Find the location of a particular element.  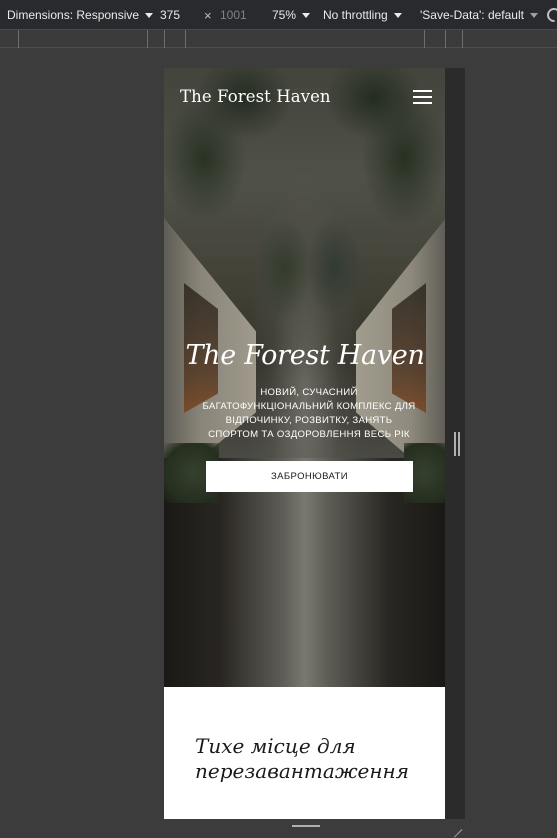

rotate-device-icon is located at coordinates (550, 15).